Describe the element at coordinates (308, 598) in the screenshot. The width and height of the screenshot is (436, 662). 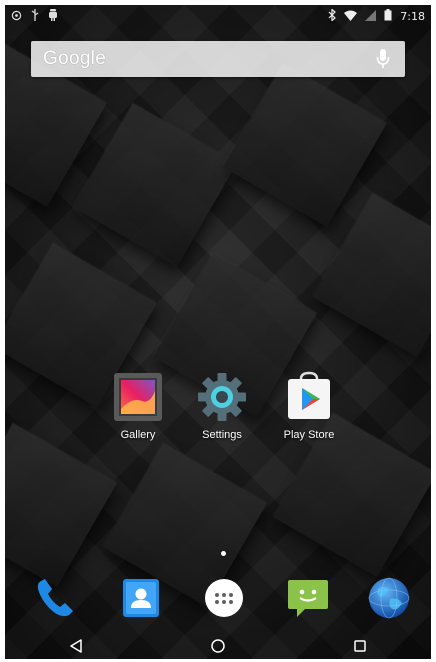
I see `messaging-icon` at that location.